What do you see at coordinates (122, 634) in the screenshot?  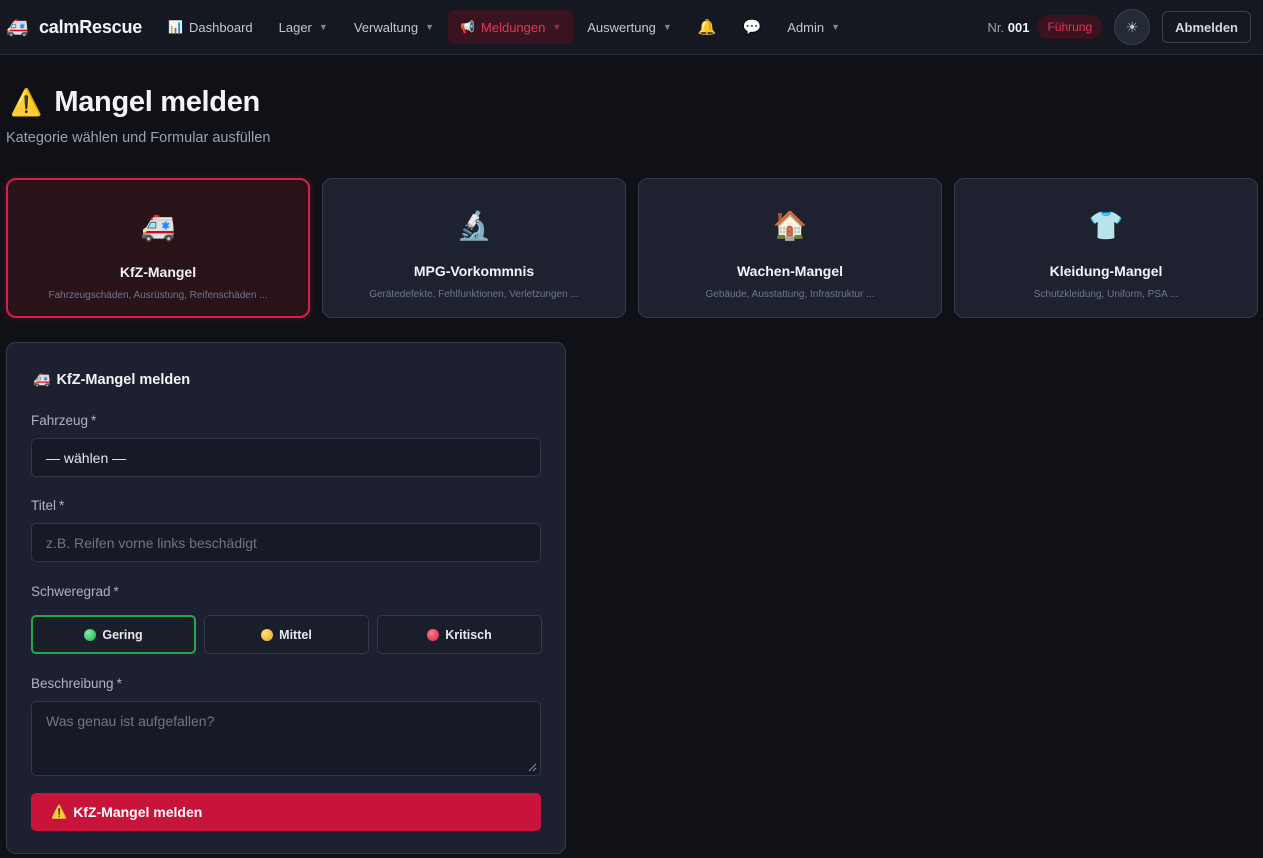 I see `severity-option-label: Gering` at bounding box center [122, 634].